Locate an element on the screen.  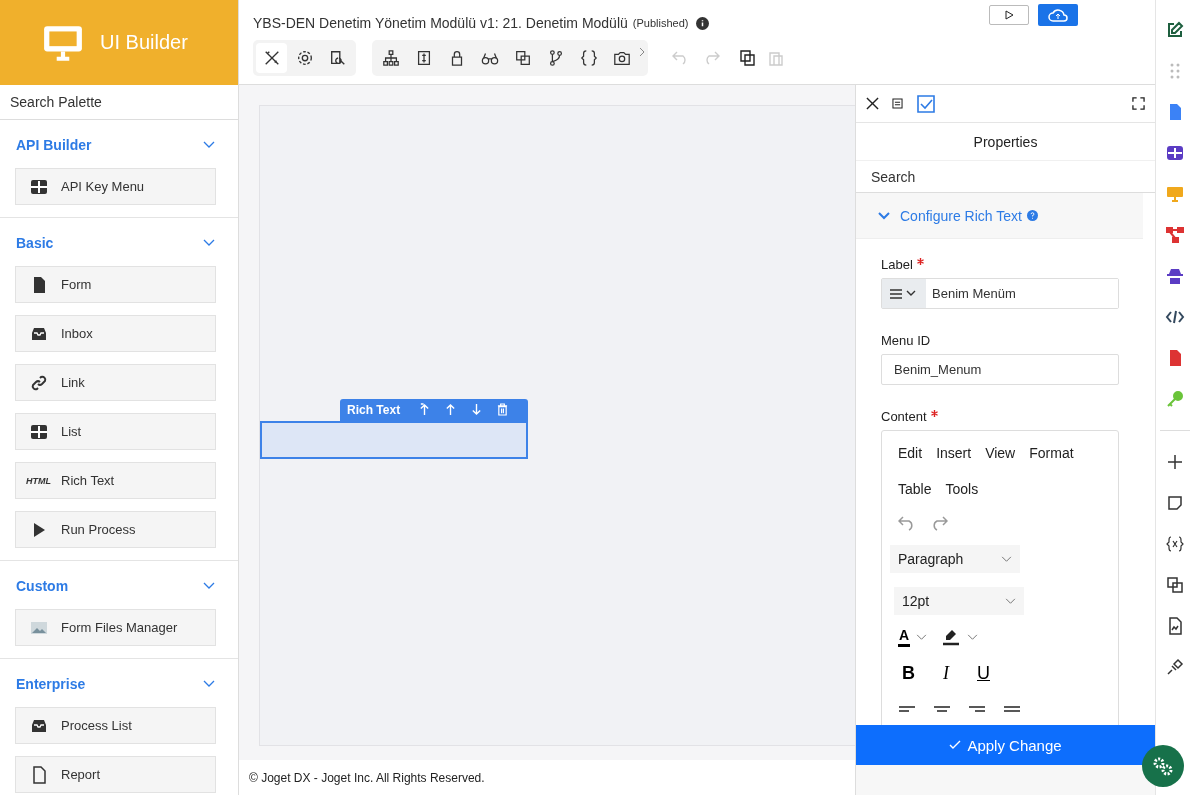
section-title: Basic is located at coordinates (35, 243).